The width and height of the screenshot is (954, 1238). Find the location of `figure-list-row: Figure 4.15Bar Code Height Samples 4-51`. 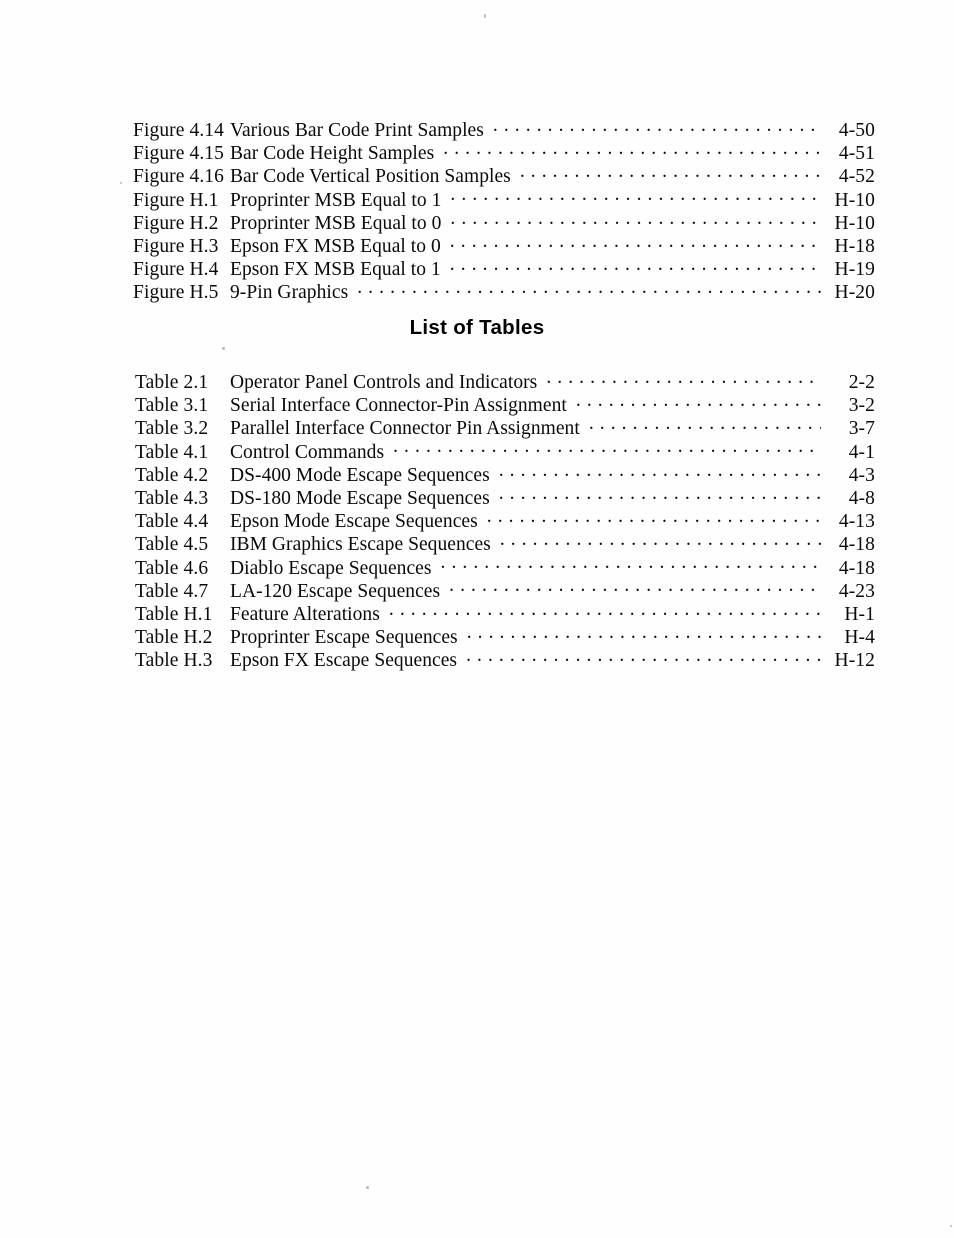

figure-list-row: Figure 4.15Bar Code Height Samples 4-51 is located at coordinates (504, 152).